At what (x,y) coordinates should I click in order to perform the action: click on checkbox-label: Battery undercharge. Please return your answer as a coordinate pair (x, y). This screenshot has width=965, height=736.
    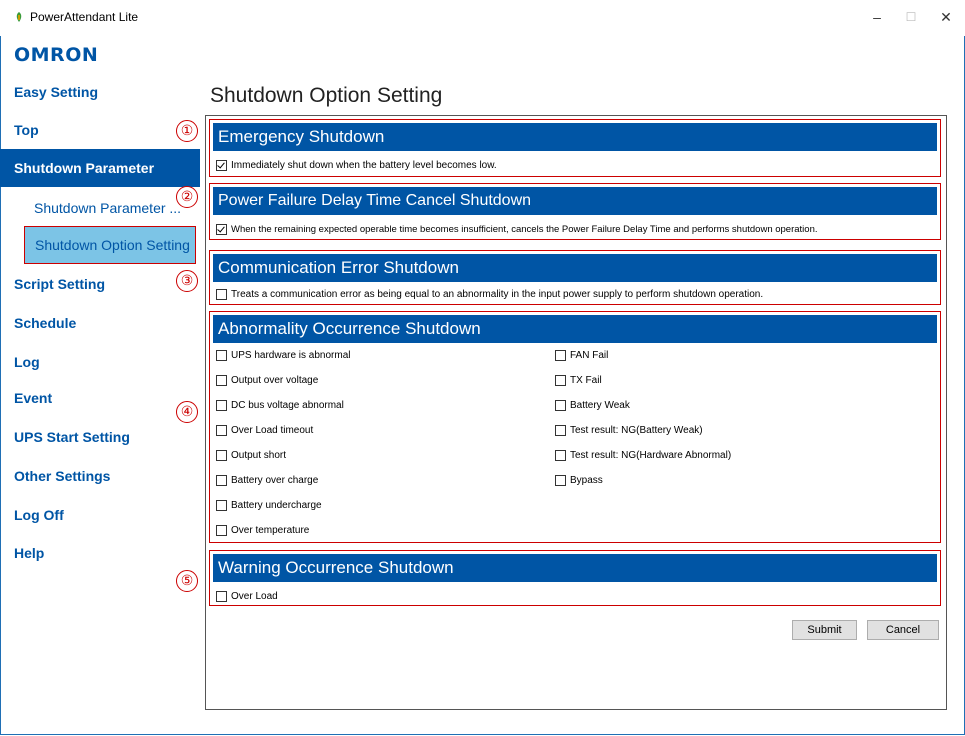
    Looking at the image, I should click on (276, 505).